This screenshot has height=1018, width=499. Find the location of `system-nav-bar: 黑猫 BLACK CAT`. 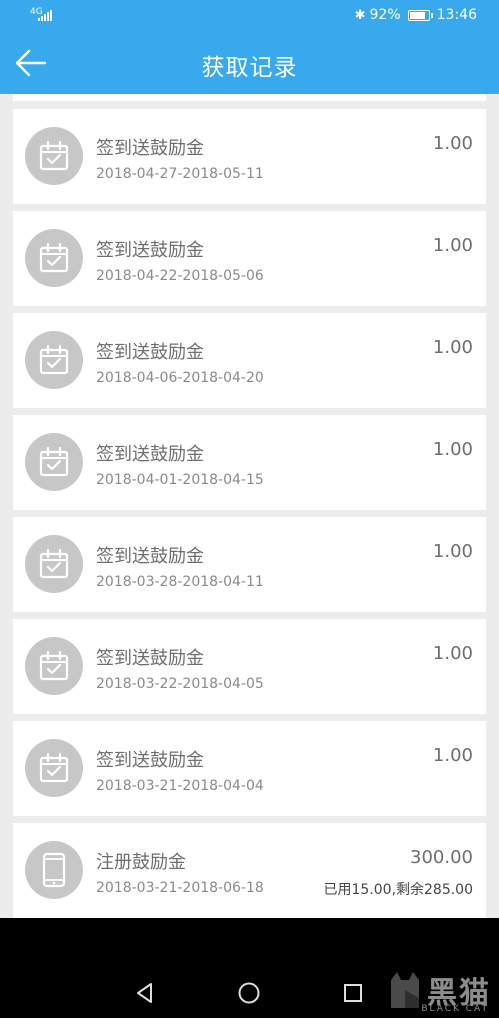

system-nav-bar: 黑猫 BLACK CAT is located at coordinates (249, 968).